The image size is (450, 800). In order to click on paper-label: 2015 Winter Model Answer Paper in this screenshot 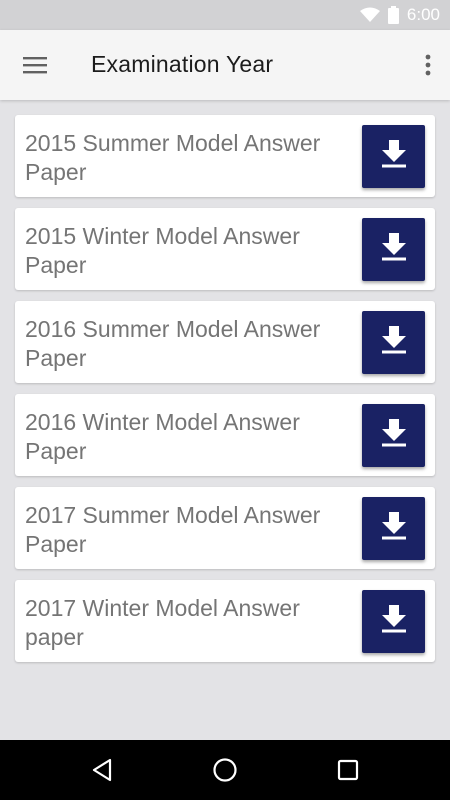, I will do `click(162, 250)`.